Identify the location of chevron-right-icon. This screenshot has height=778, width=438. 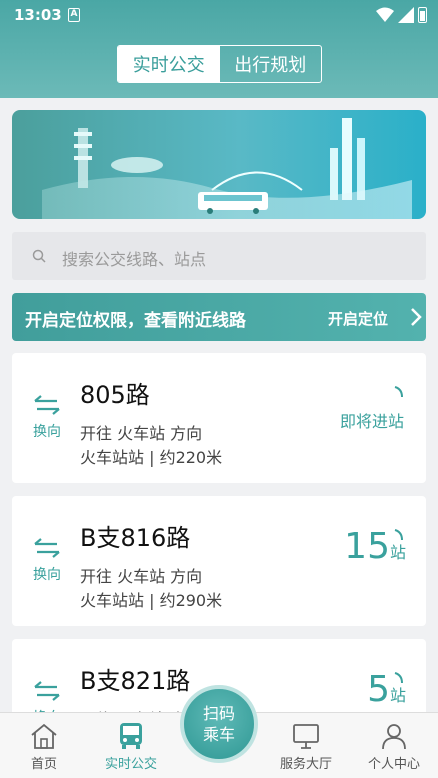
(416, 317).